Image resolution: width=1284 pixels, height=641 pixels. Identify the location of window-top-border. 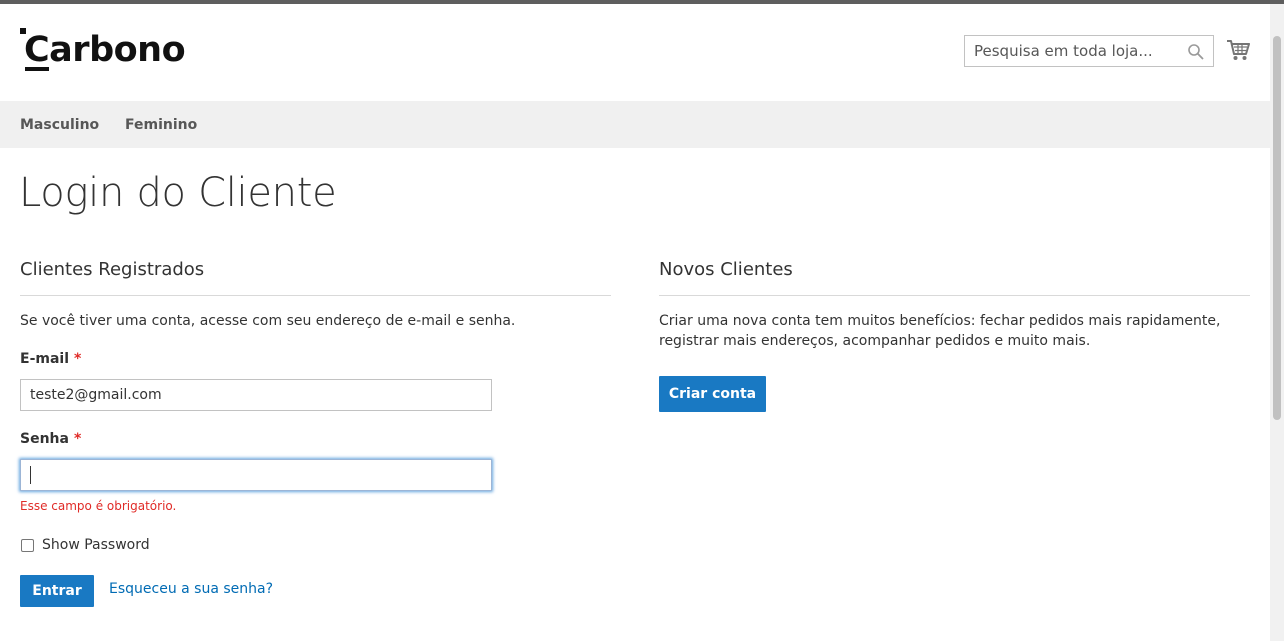
(642, 2).